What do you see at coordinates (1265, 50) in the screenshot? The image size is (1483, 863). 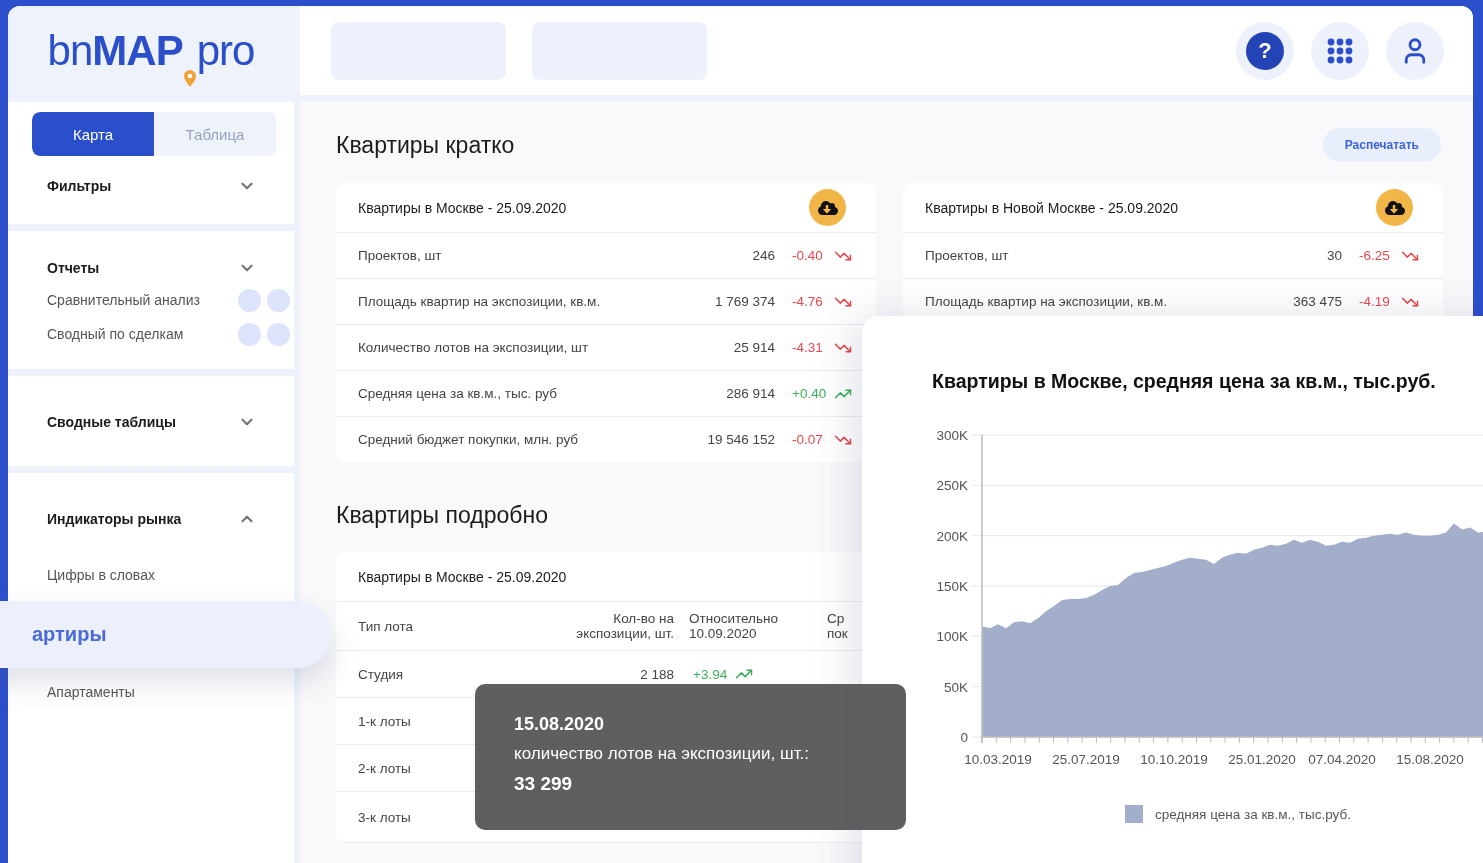 I see `help-button: ?` at bounding box center [1265, 50].